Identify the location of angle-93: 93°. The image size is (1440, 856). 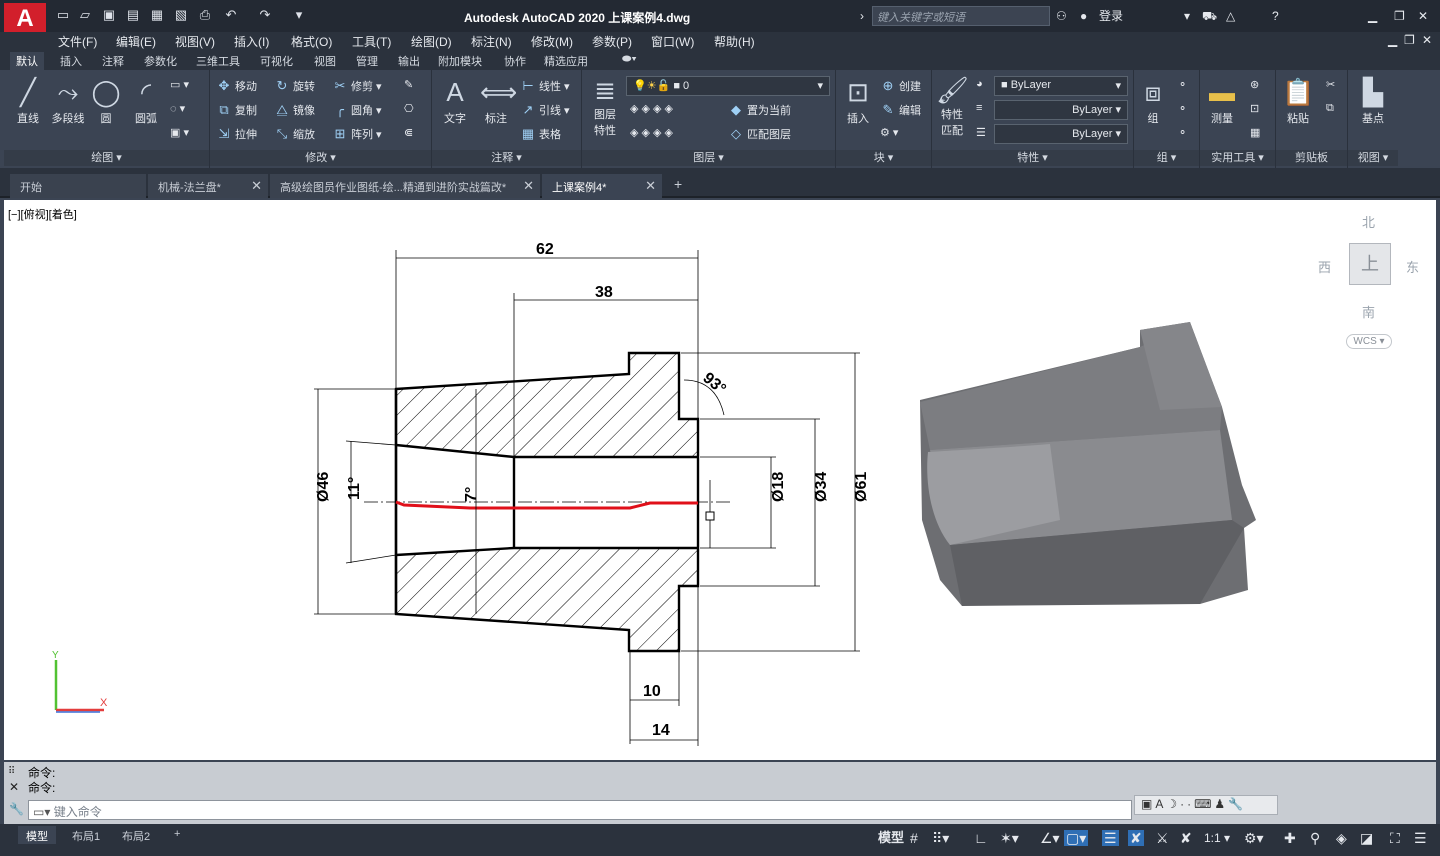
(713, 383).